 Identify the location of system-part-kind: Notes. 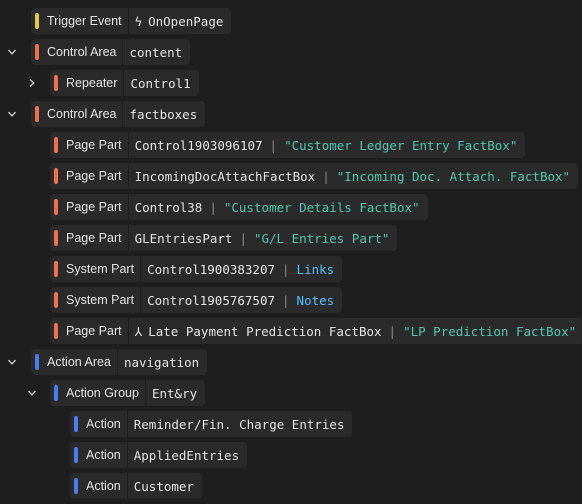
(315, 300).